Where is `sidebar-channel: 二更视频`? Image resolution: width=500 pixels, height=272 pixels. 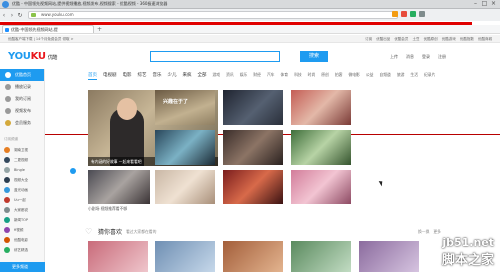
sidebar-channel: 二更视频 is located at coordinates (22, 160).